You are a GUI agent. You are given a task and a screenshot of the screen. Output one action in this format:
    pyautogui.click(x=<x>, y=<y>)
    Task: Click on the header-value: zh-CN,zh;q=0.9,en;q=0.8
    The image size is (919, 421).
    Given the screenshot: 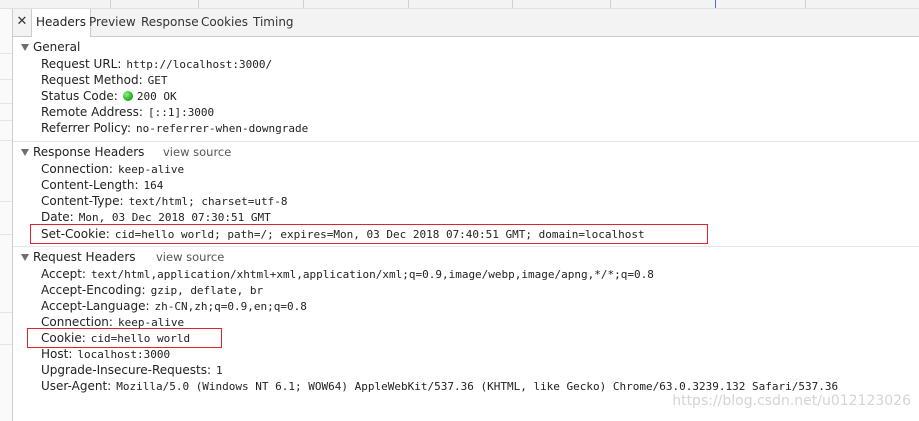 What is the action you would take?
    pyautogui.click(x=230, y=306)
    